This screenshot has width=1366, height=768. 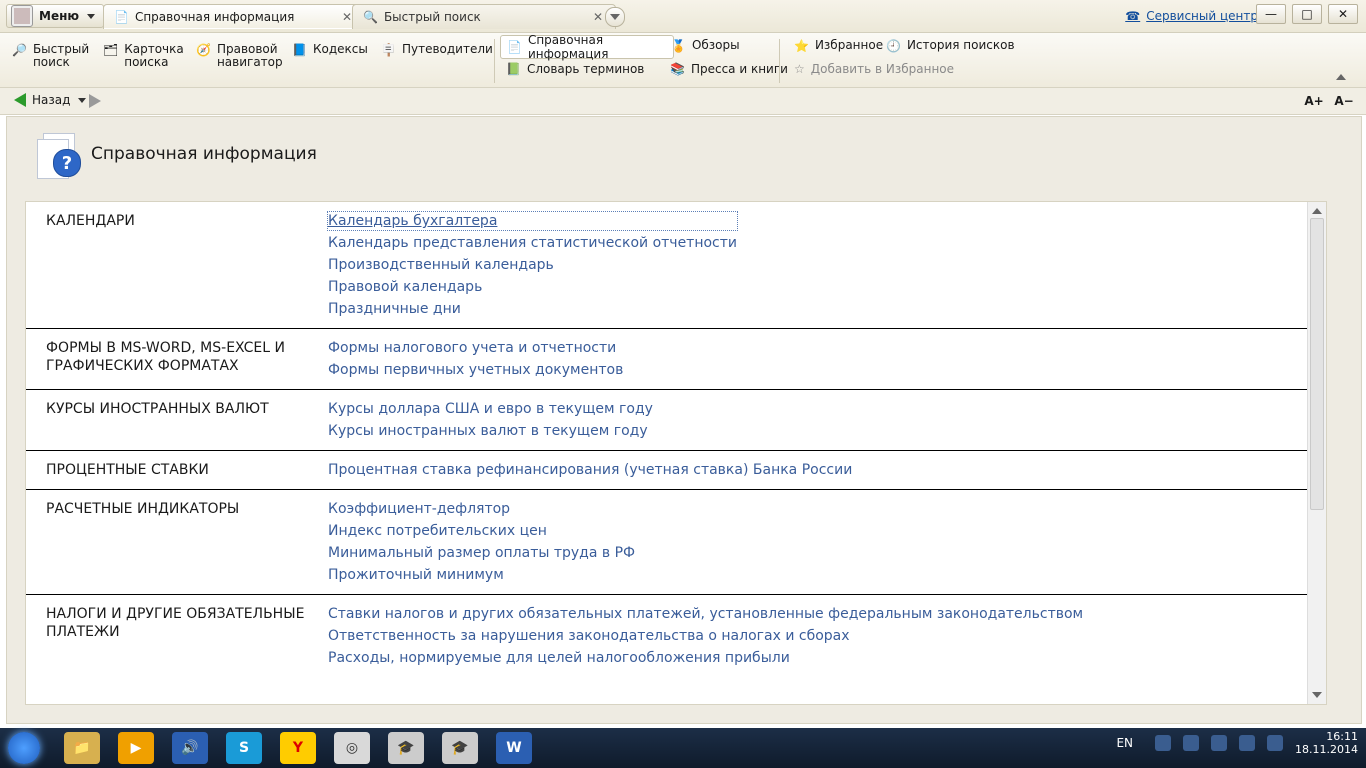 I want to click on window-controls: — □ ✕, so click(x=1307, y=14).